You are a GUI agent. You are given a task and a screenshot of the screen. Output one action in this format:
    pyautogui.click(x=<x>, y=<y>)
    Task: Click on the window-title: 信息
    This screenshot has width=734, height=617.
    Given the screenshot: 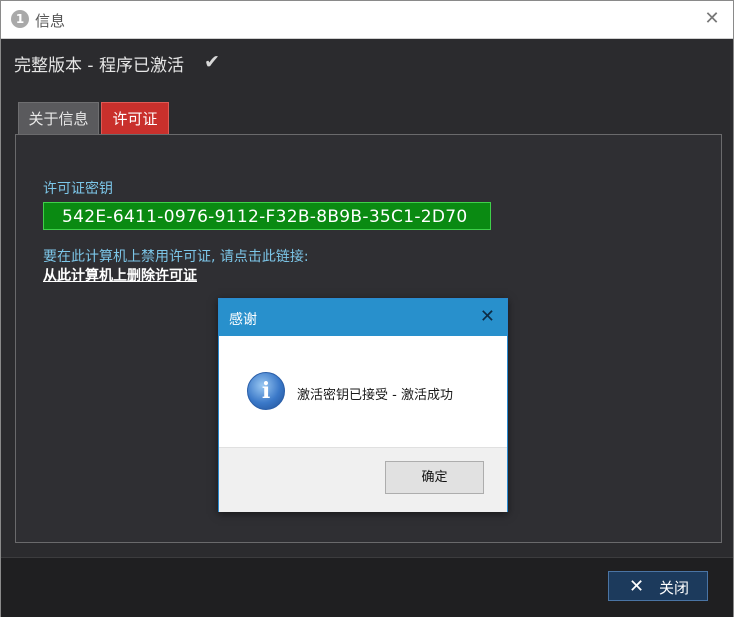 What is the action you would take?
    pyautogui.click(x=50, y=21)
    